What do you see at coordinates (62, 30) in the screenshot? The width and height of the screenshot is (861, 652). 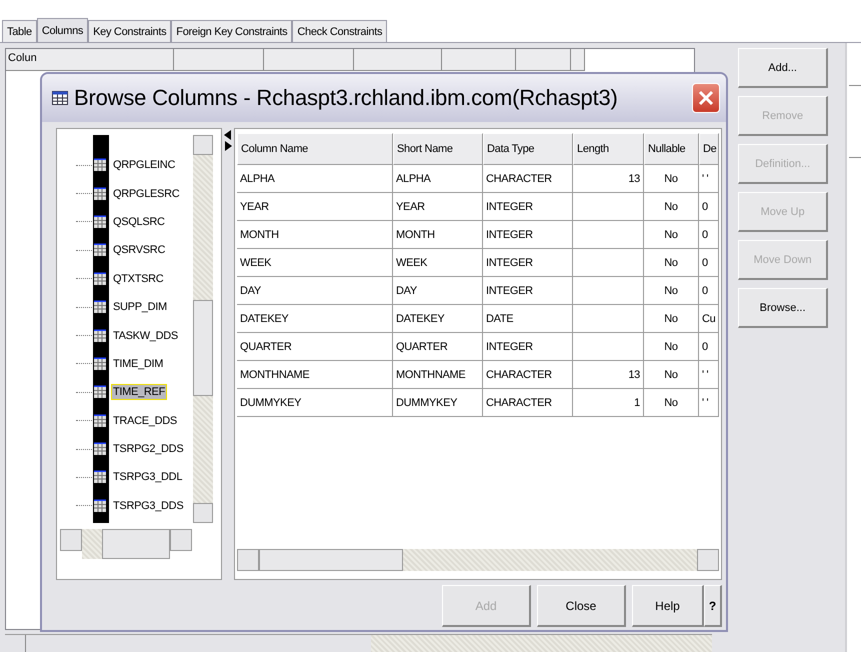 I see `tab: Columns` at bounding box center [62, 30].